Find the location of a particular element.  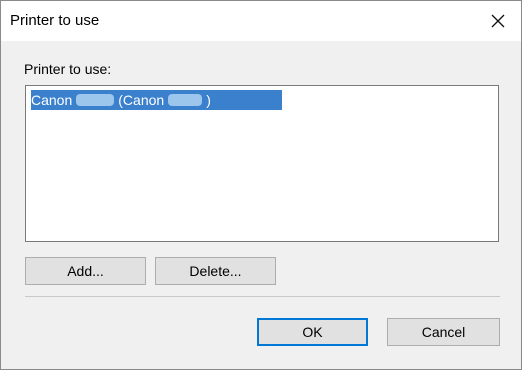

close-icon is located at coordinates (498, 21).